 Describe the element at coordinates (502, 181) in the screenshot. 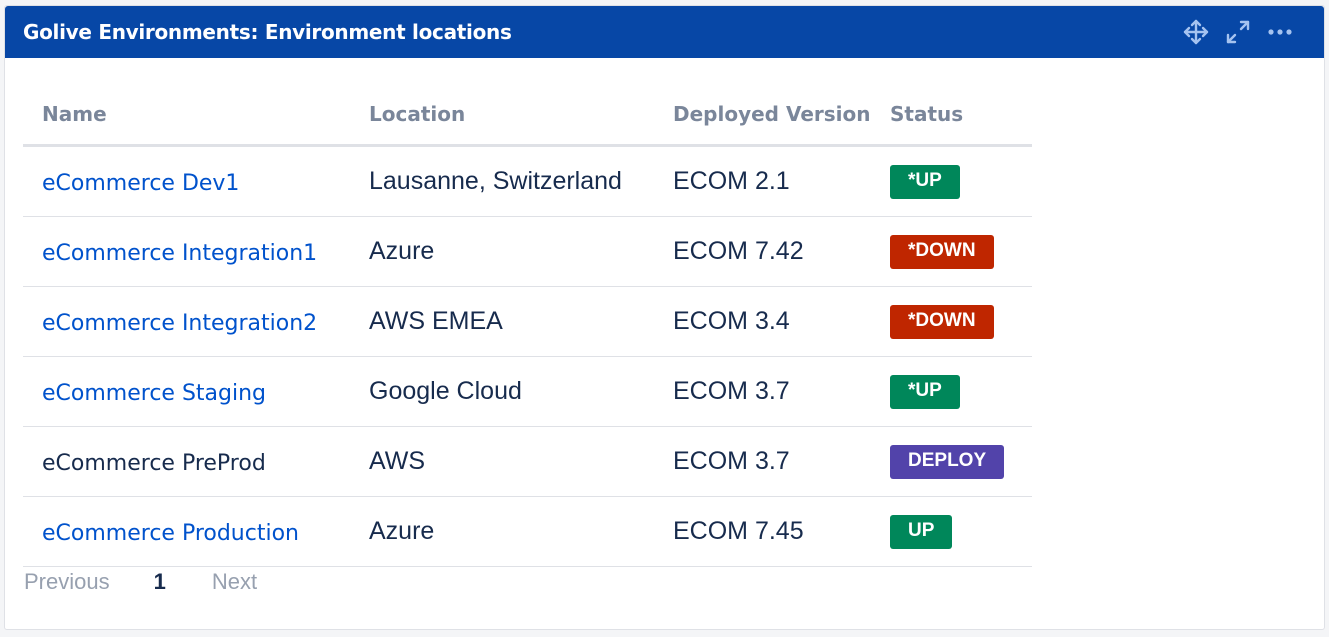

I see `location-cell: Lausanne, Switzerland` at that location.